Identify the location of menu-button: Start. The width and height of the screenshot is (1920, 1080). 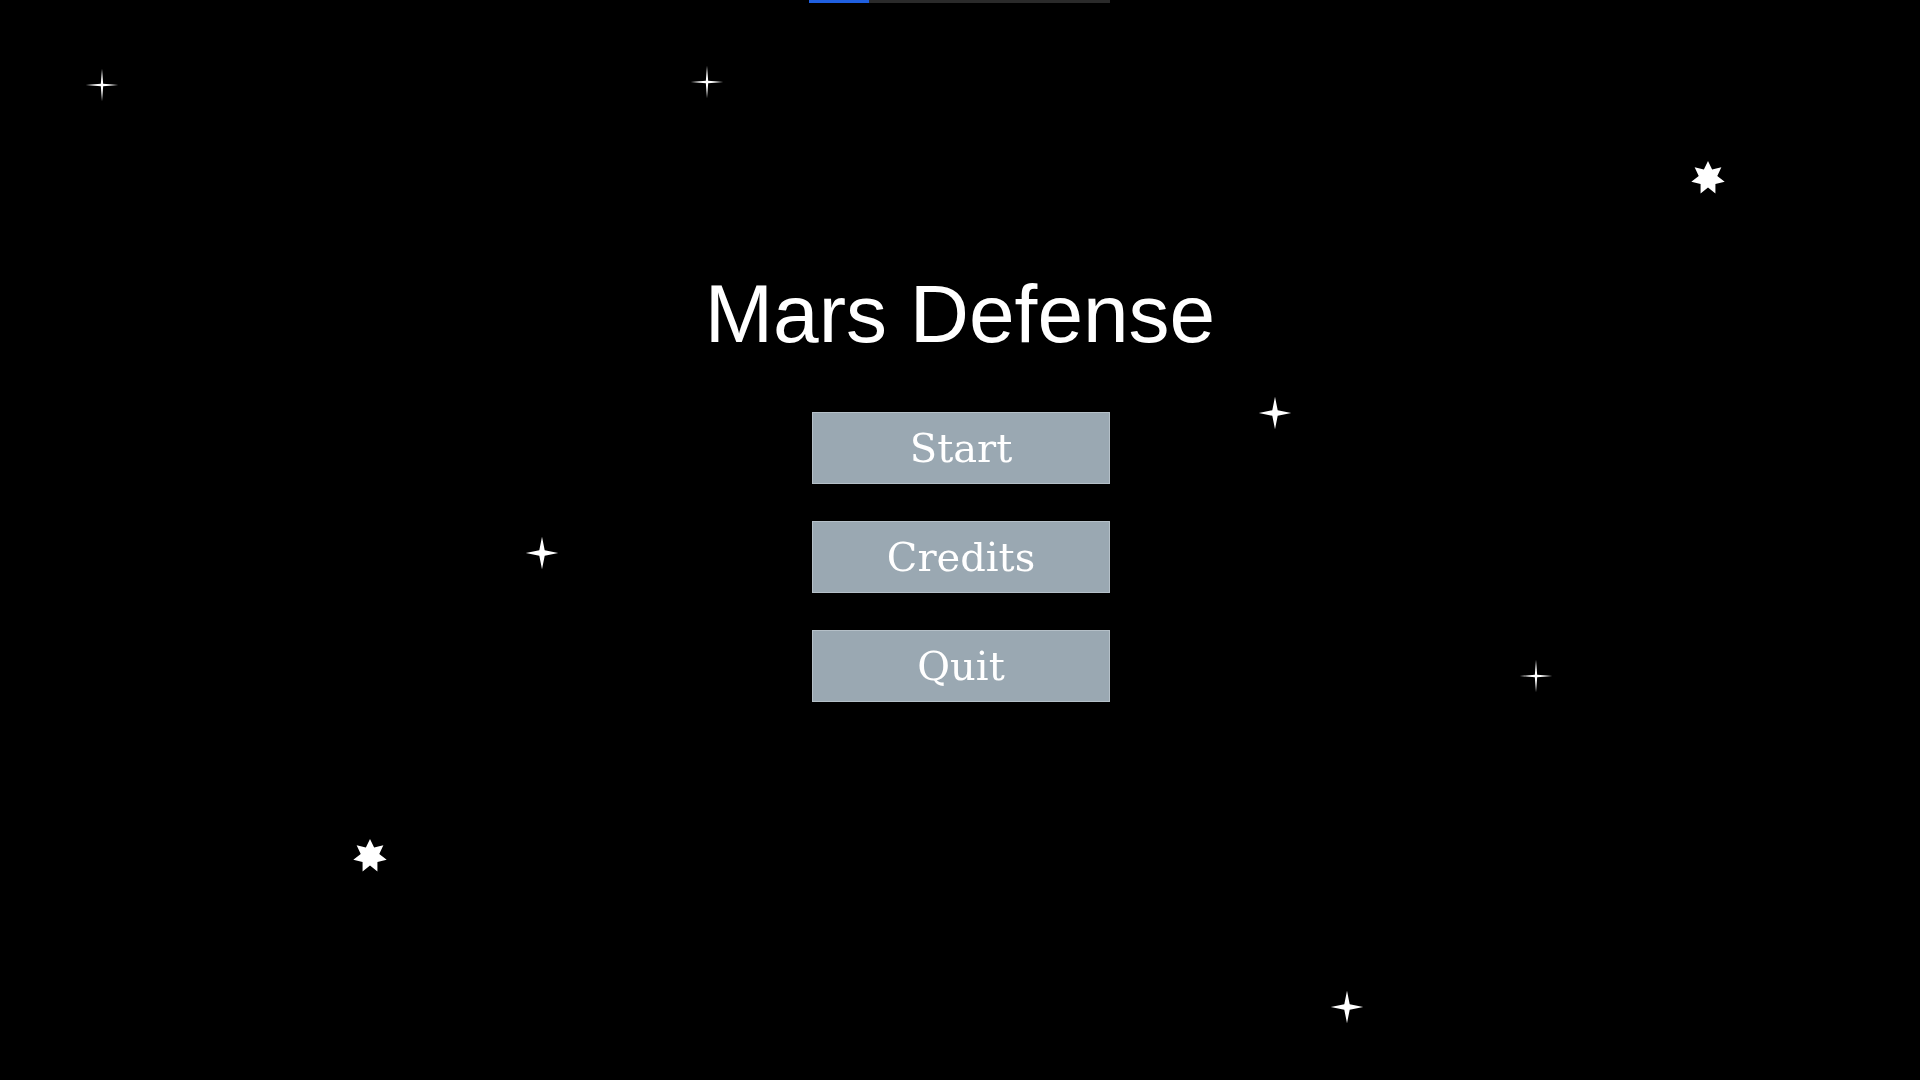
(961, 448).